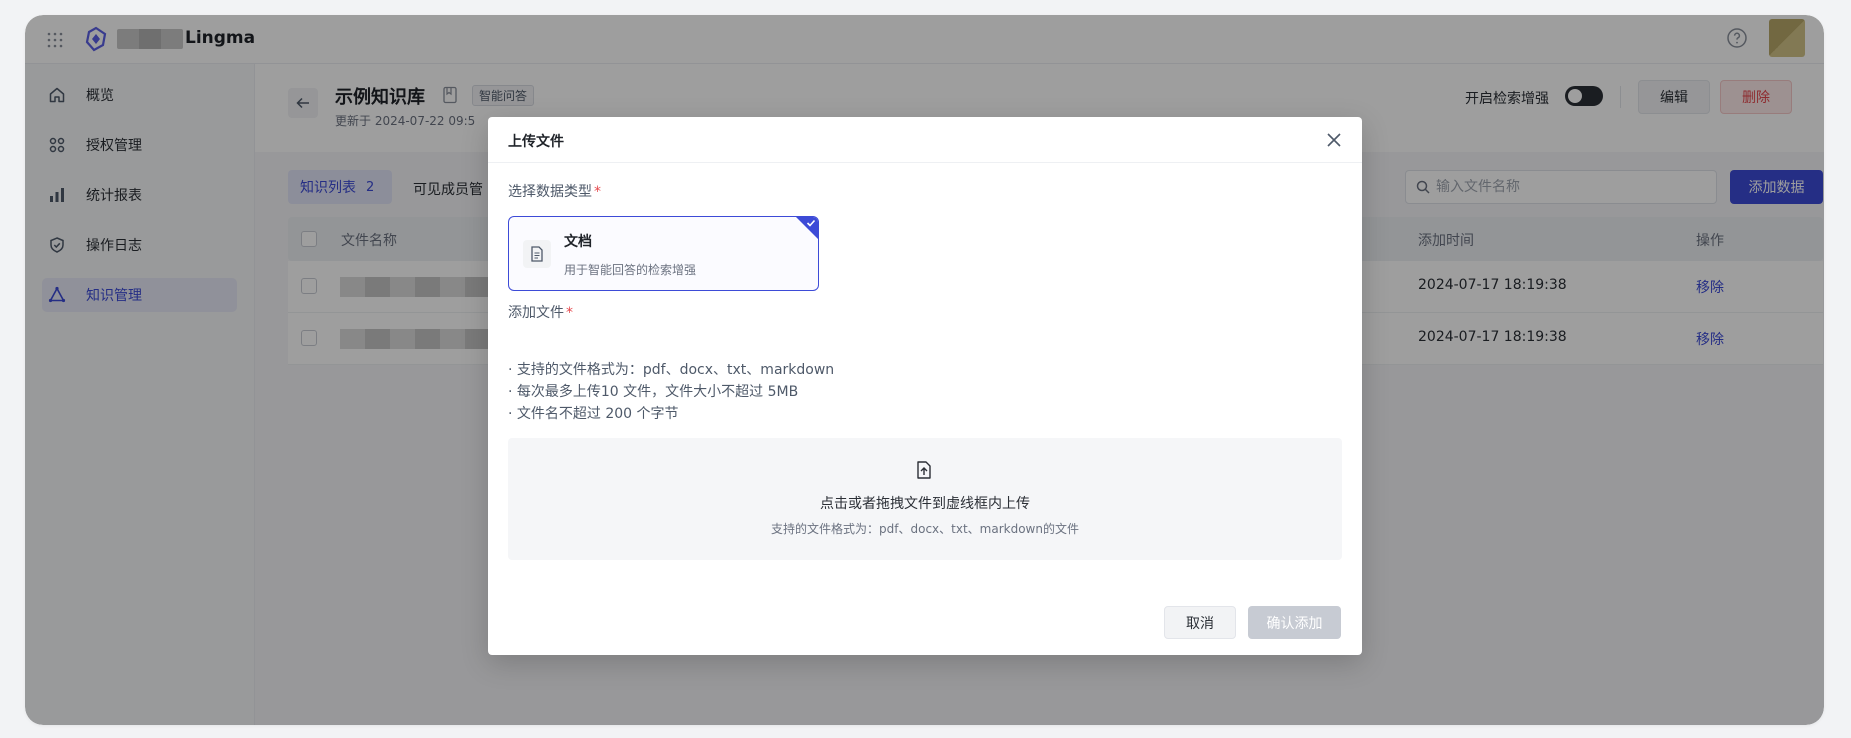  I want to click on rule-item: · 支持的文件格式为：pdf、docx、txt、markdown, so click(671, 370).